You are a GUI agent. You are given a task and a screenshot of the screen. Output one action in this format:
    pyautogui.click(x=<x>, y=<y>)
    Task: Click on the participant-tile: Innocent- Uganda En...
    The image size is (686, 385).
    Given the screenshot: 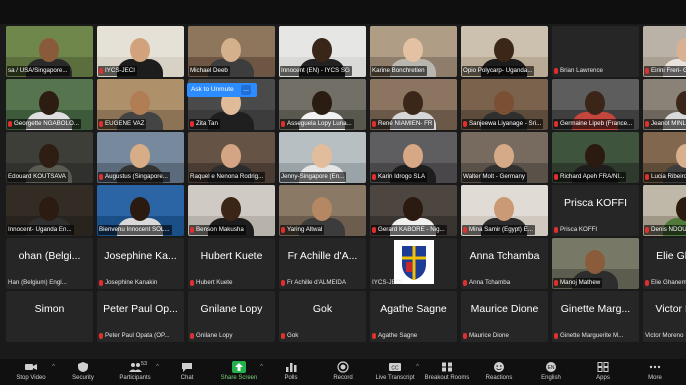 What is the action you would take?
    pyautogui.click(x=49, y=210)
    